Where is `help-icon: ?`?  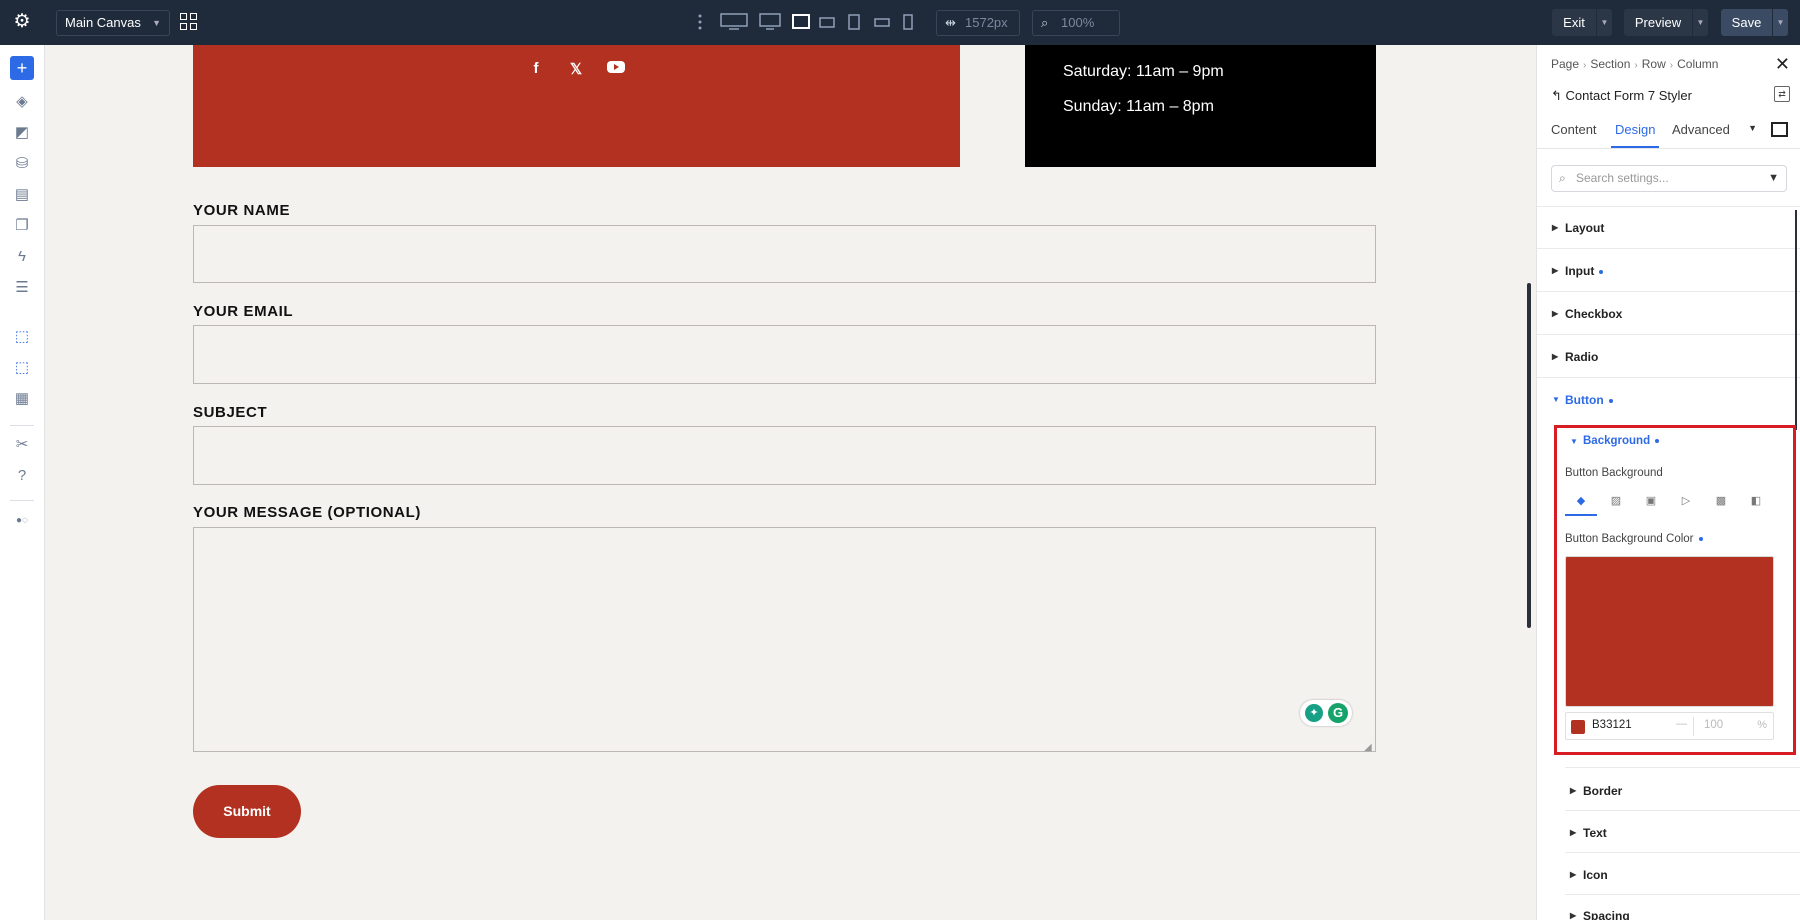 help-icon: ? is located at coordinates (22, 476).